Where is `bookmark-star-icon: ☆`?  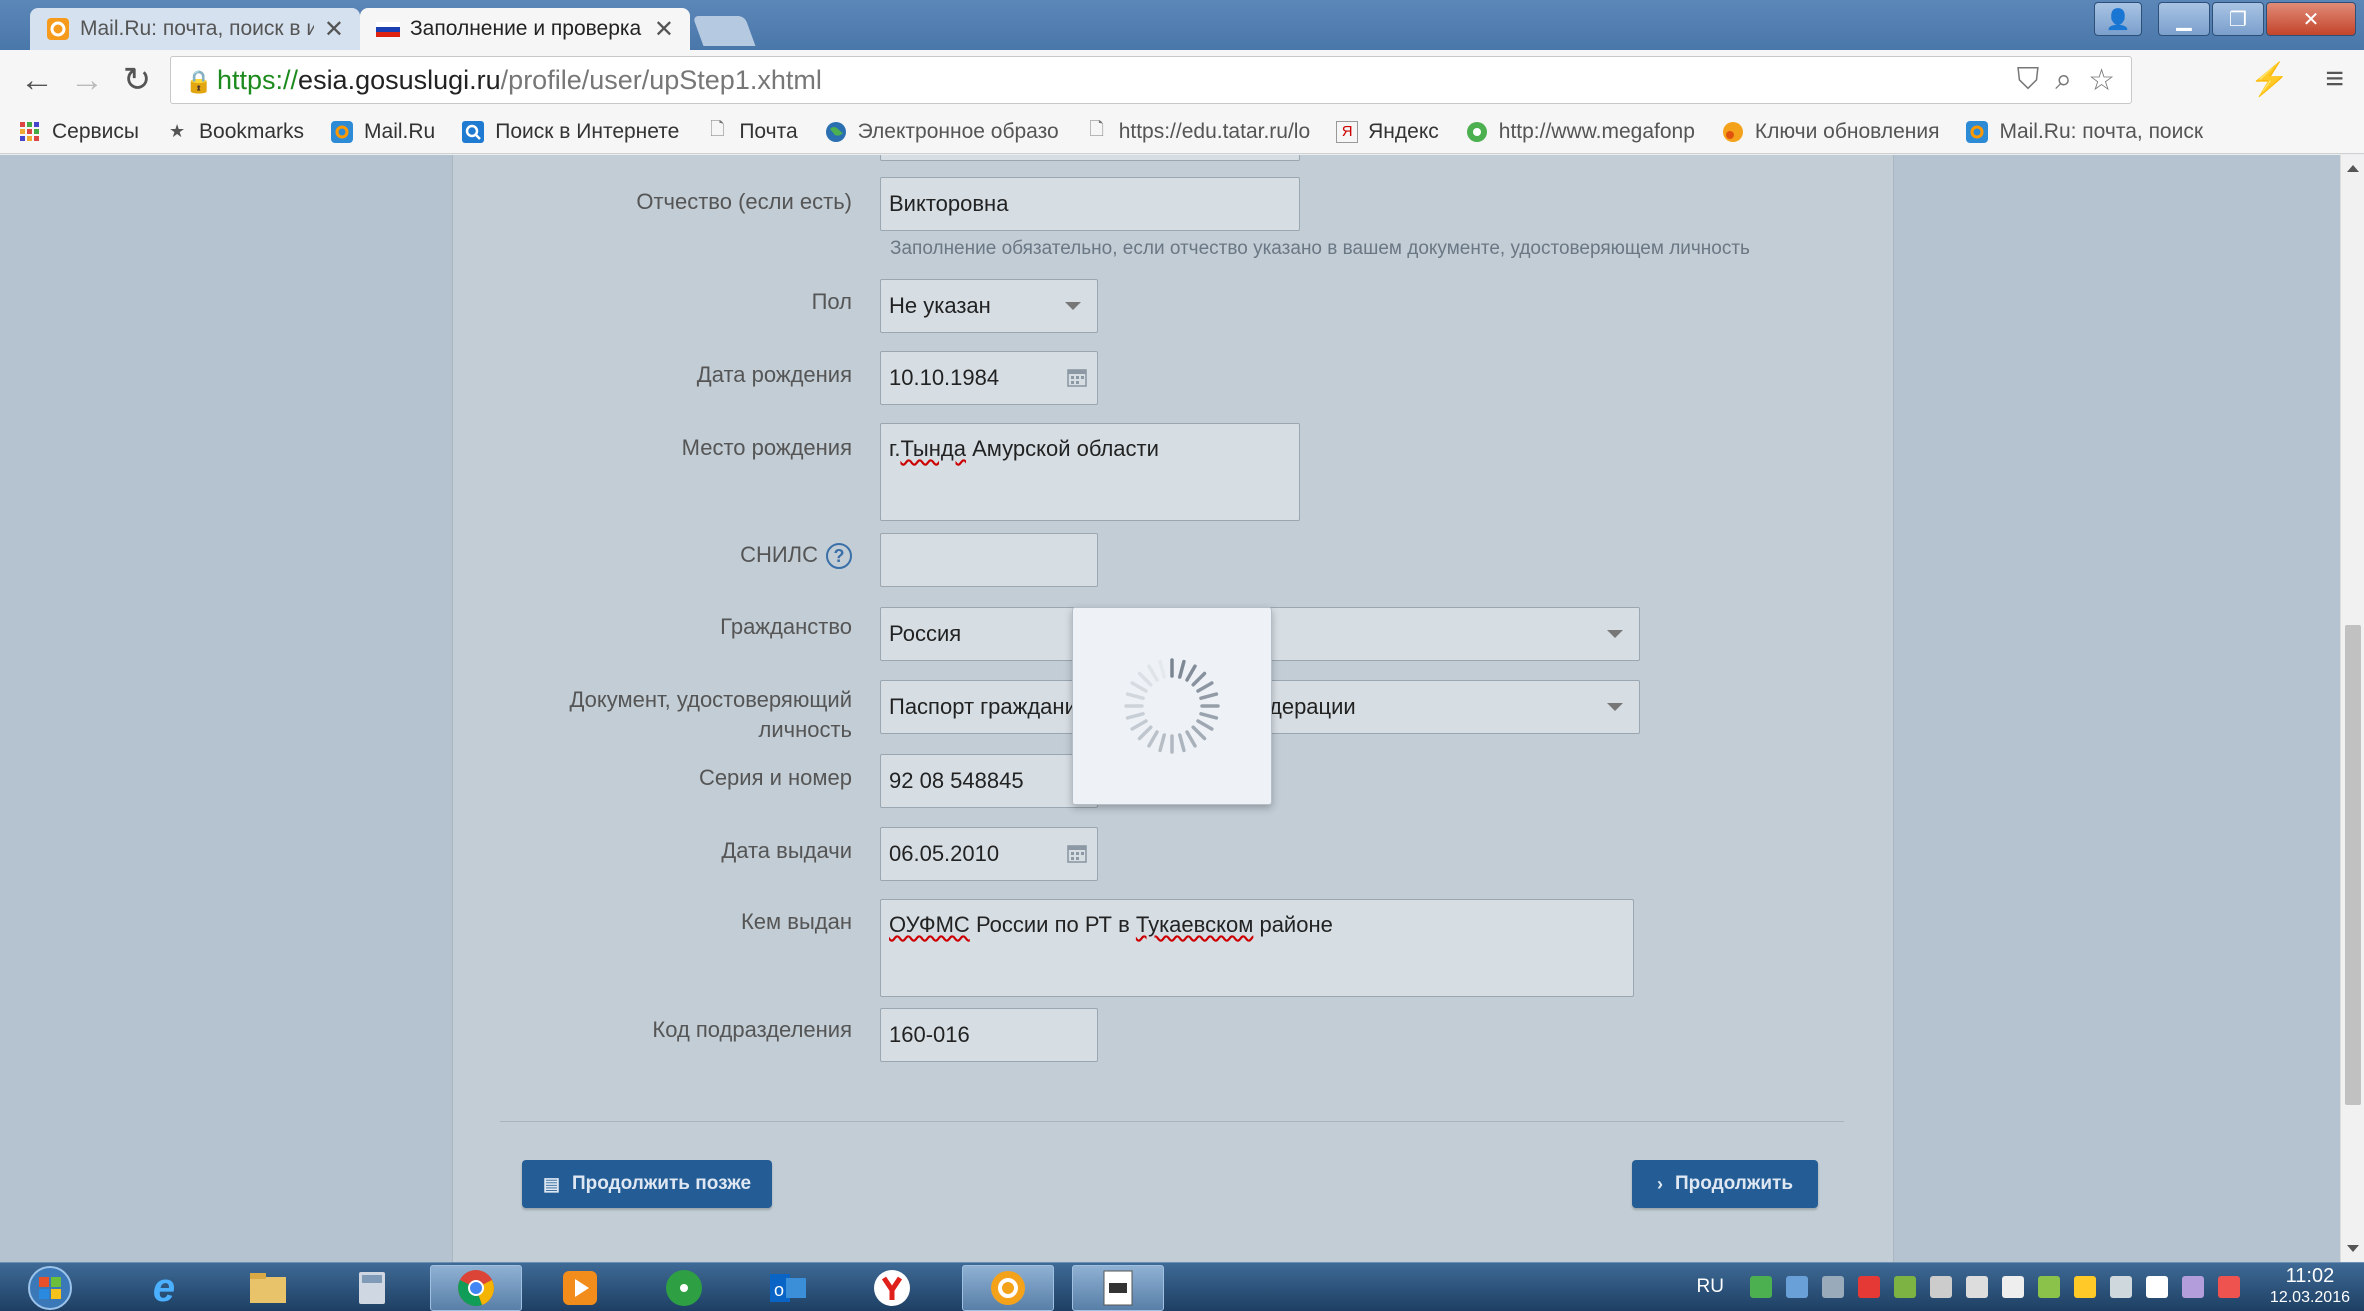 bookmark-star-icon: ☆ is located at coordinates (2101, 80).